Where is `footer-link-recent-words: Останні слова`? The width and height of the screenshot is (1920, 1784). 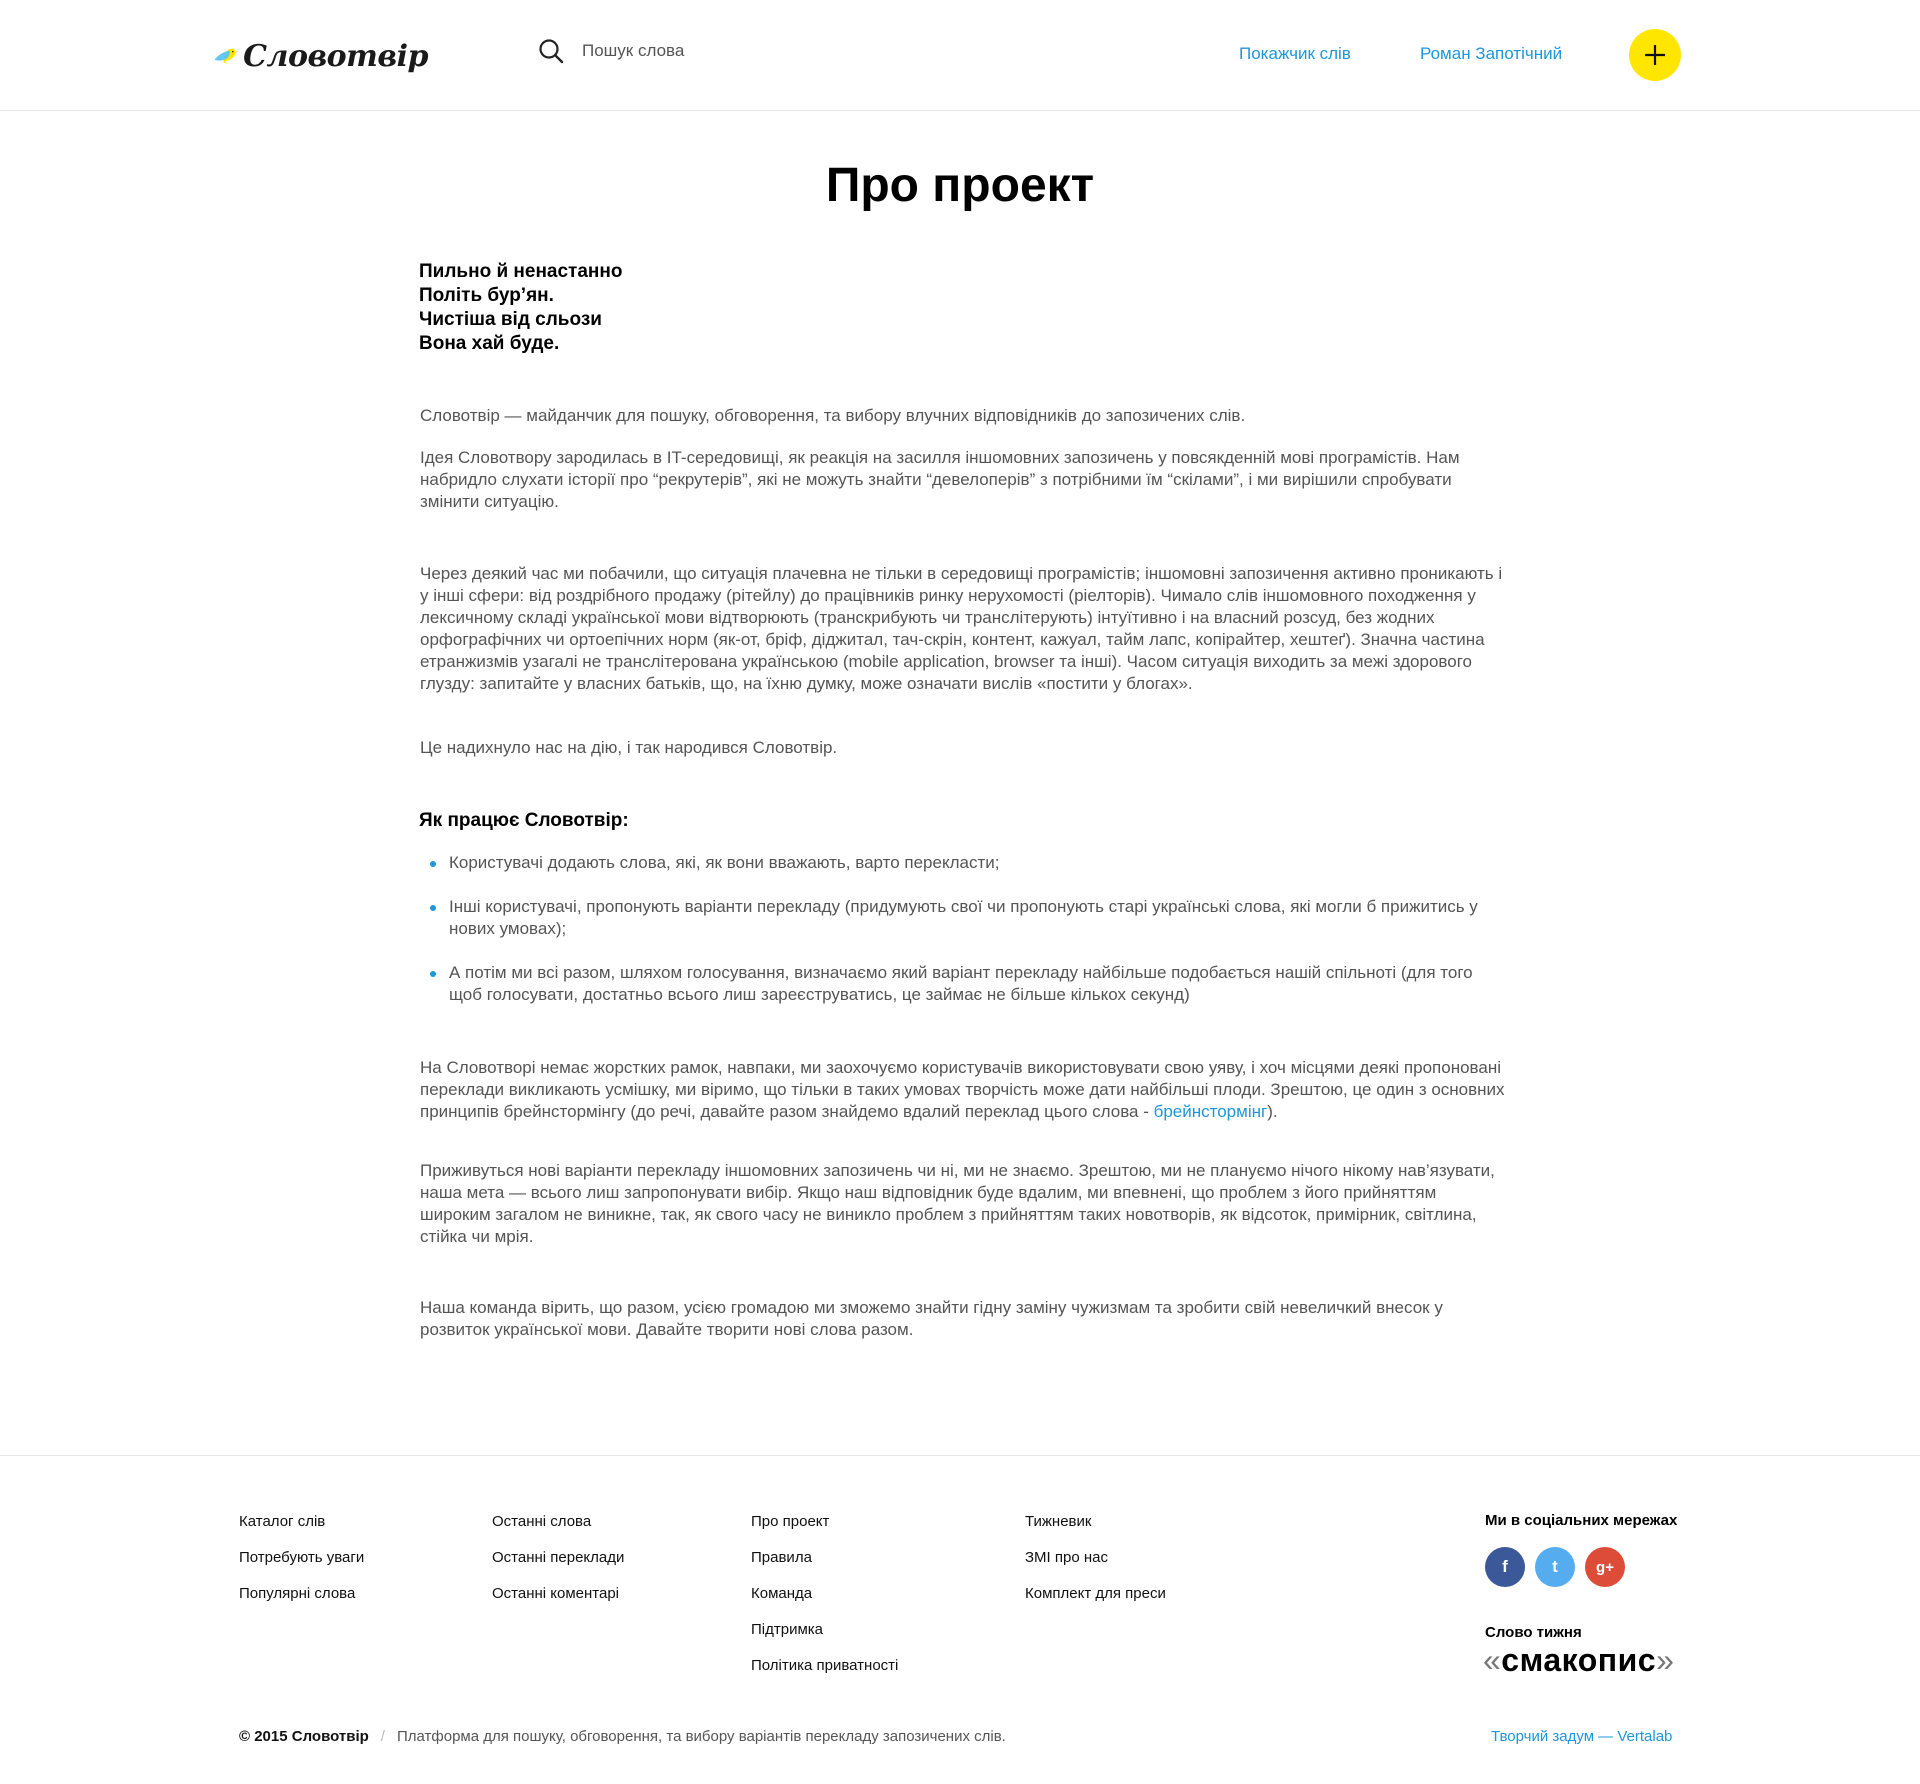 footer-link-recent-words: Останні слова is located at coordinates (541, 1521).